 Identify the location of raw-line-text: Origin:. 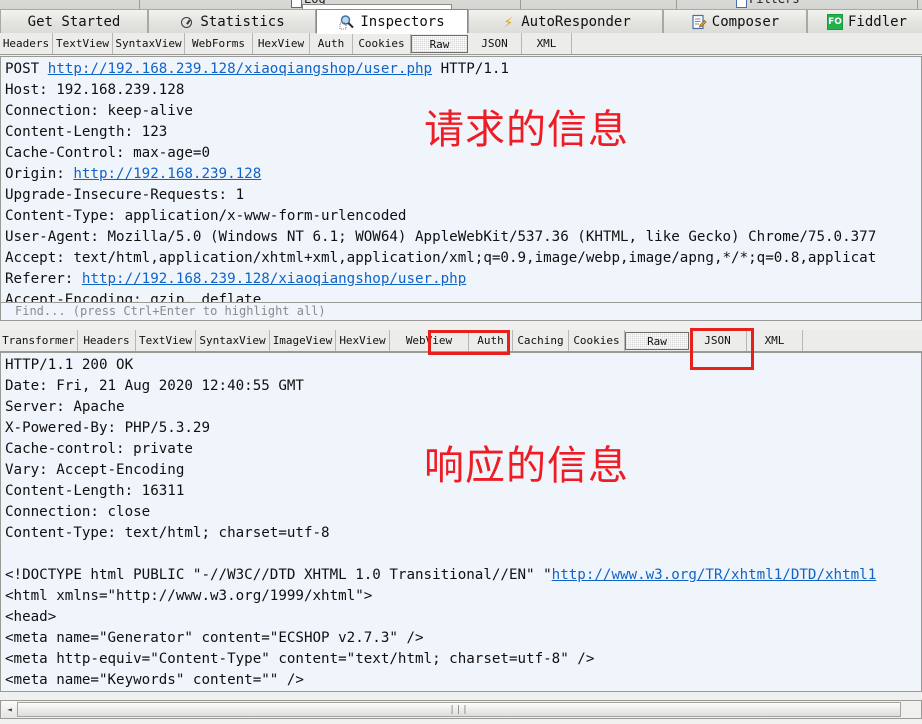
(39, 174).